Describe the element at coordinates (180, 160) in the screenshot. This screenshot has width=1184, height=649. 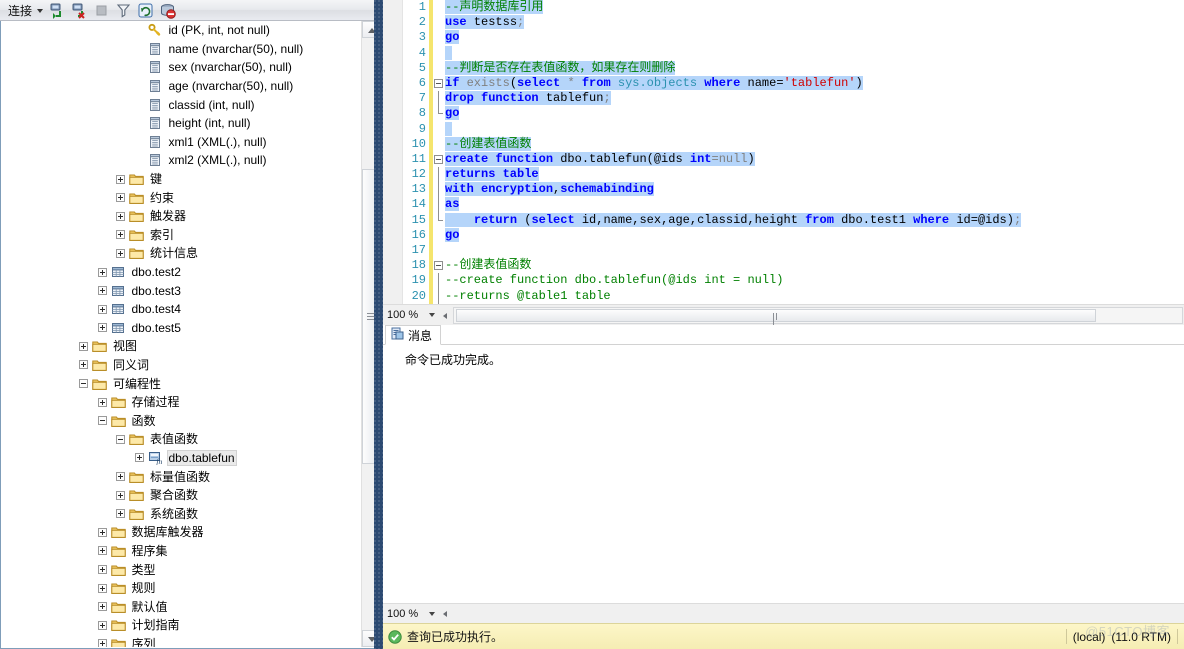
I see `tree-node: xml2 (XML(.), null)` at that location.